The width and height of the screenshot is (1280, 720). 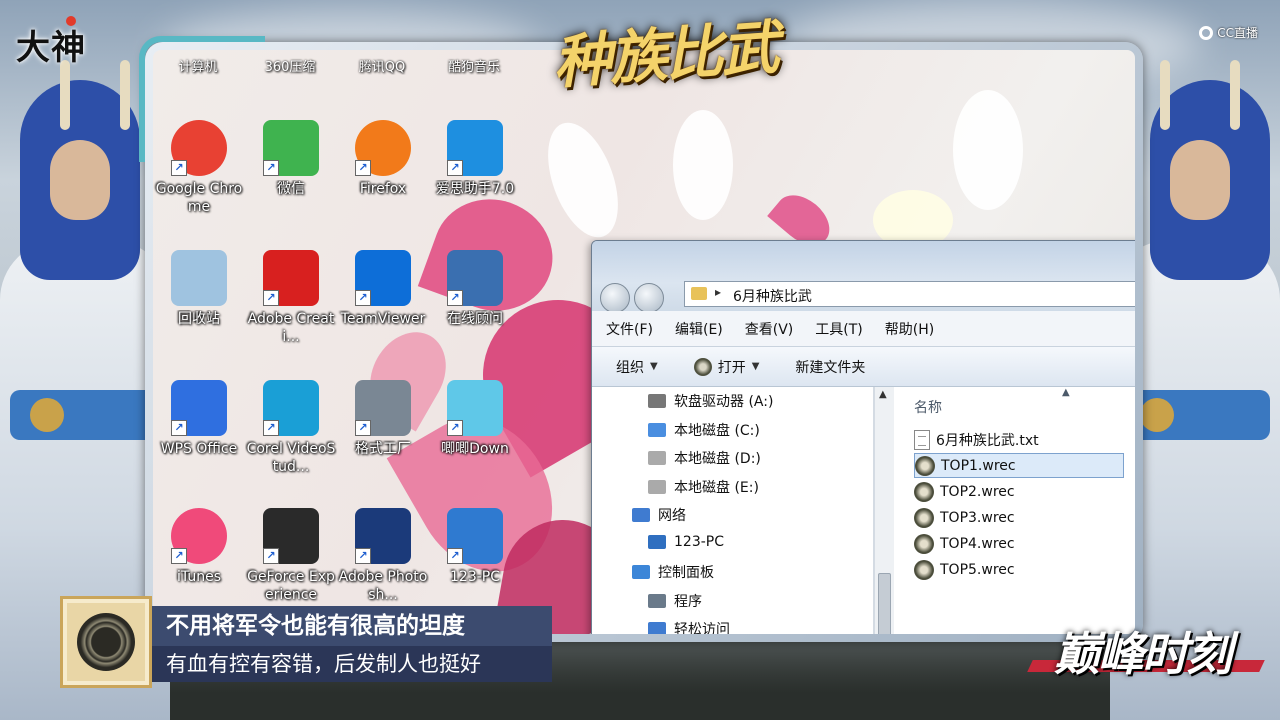 I want to click on nav-item: 轻松访问, so click(x=689, y=626).